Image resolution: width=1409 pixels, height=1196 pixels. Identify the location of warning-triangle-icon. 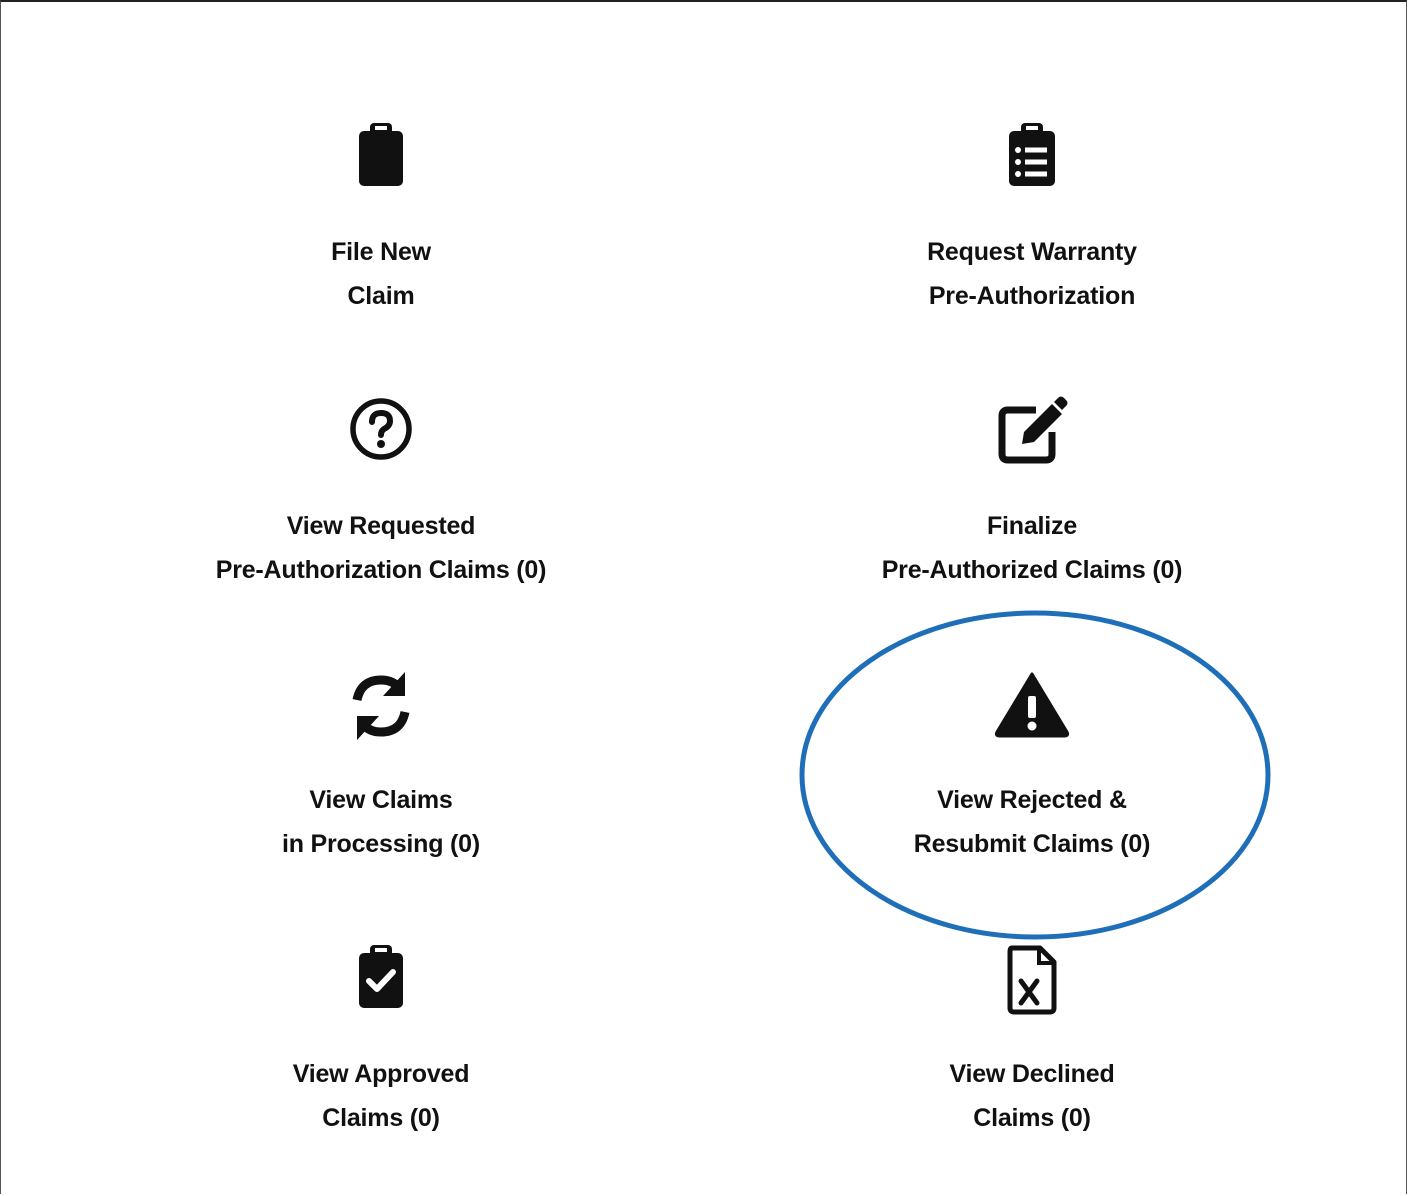
(1032, 706).